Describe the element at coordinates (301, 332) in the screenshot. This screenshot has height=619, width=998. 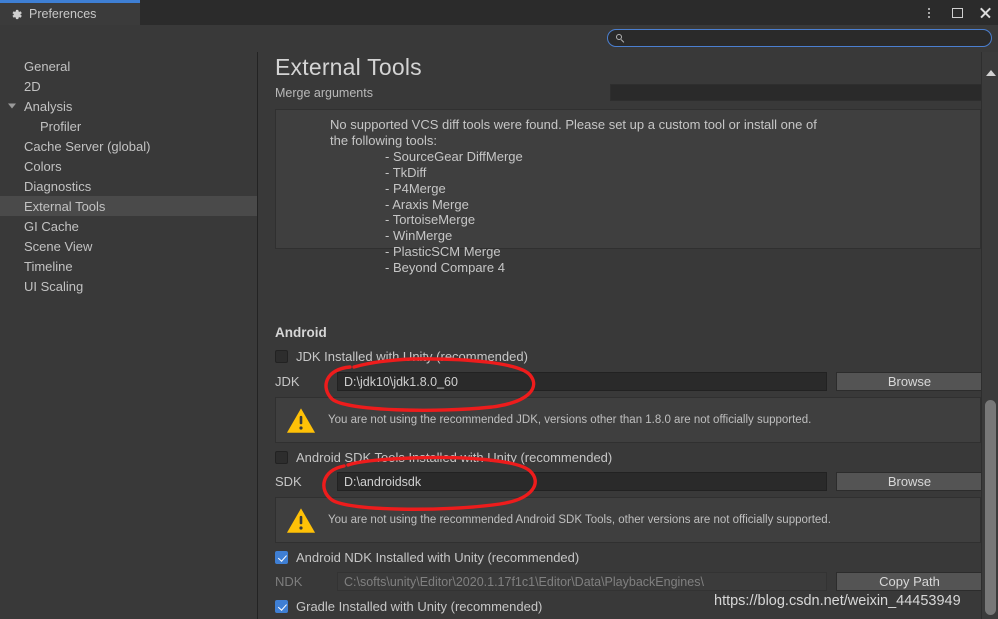
I see `android-section-title: Android` at that location.